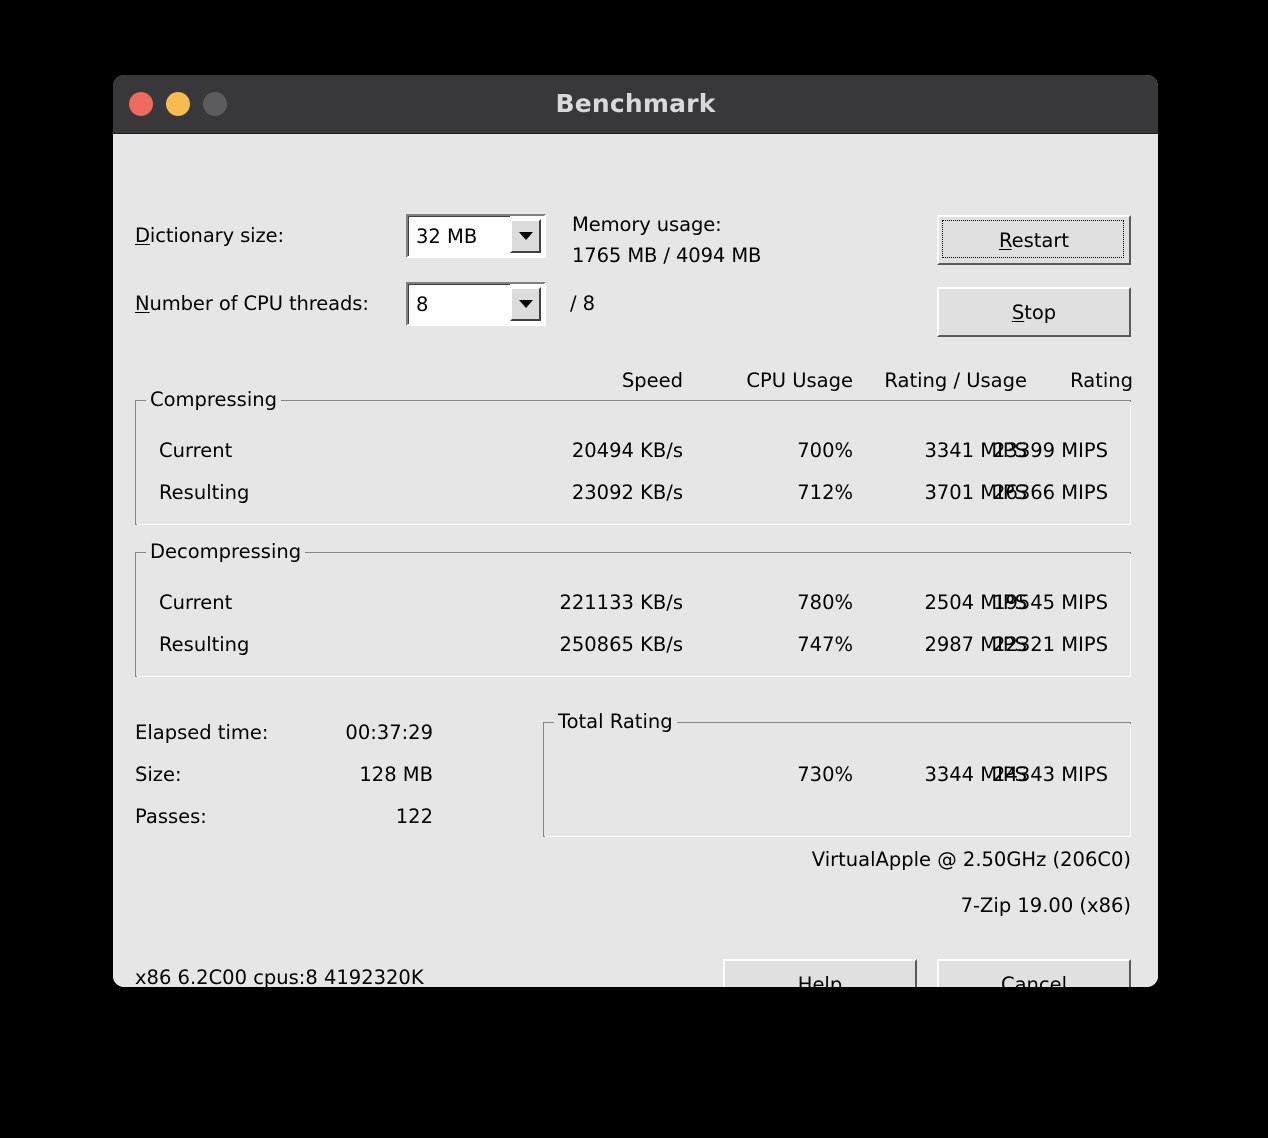 The height and width of the screenshot is (1138, 1268). I want to click on elapsed-time-value: 00:37:29, so click(389, 732).